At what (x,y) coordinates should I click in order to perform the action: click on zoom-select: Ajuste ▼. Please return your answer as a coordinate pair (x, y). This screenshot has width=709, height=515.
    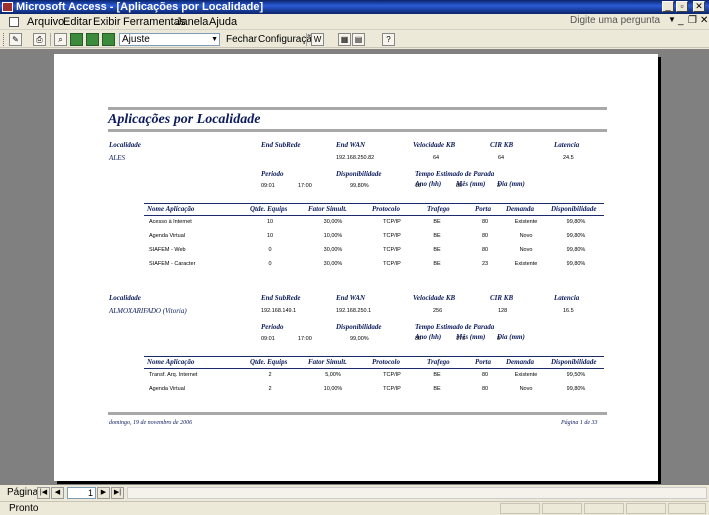
    Looking at the image, I should click on (169, 39).